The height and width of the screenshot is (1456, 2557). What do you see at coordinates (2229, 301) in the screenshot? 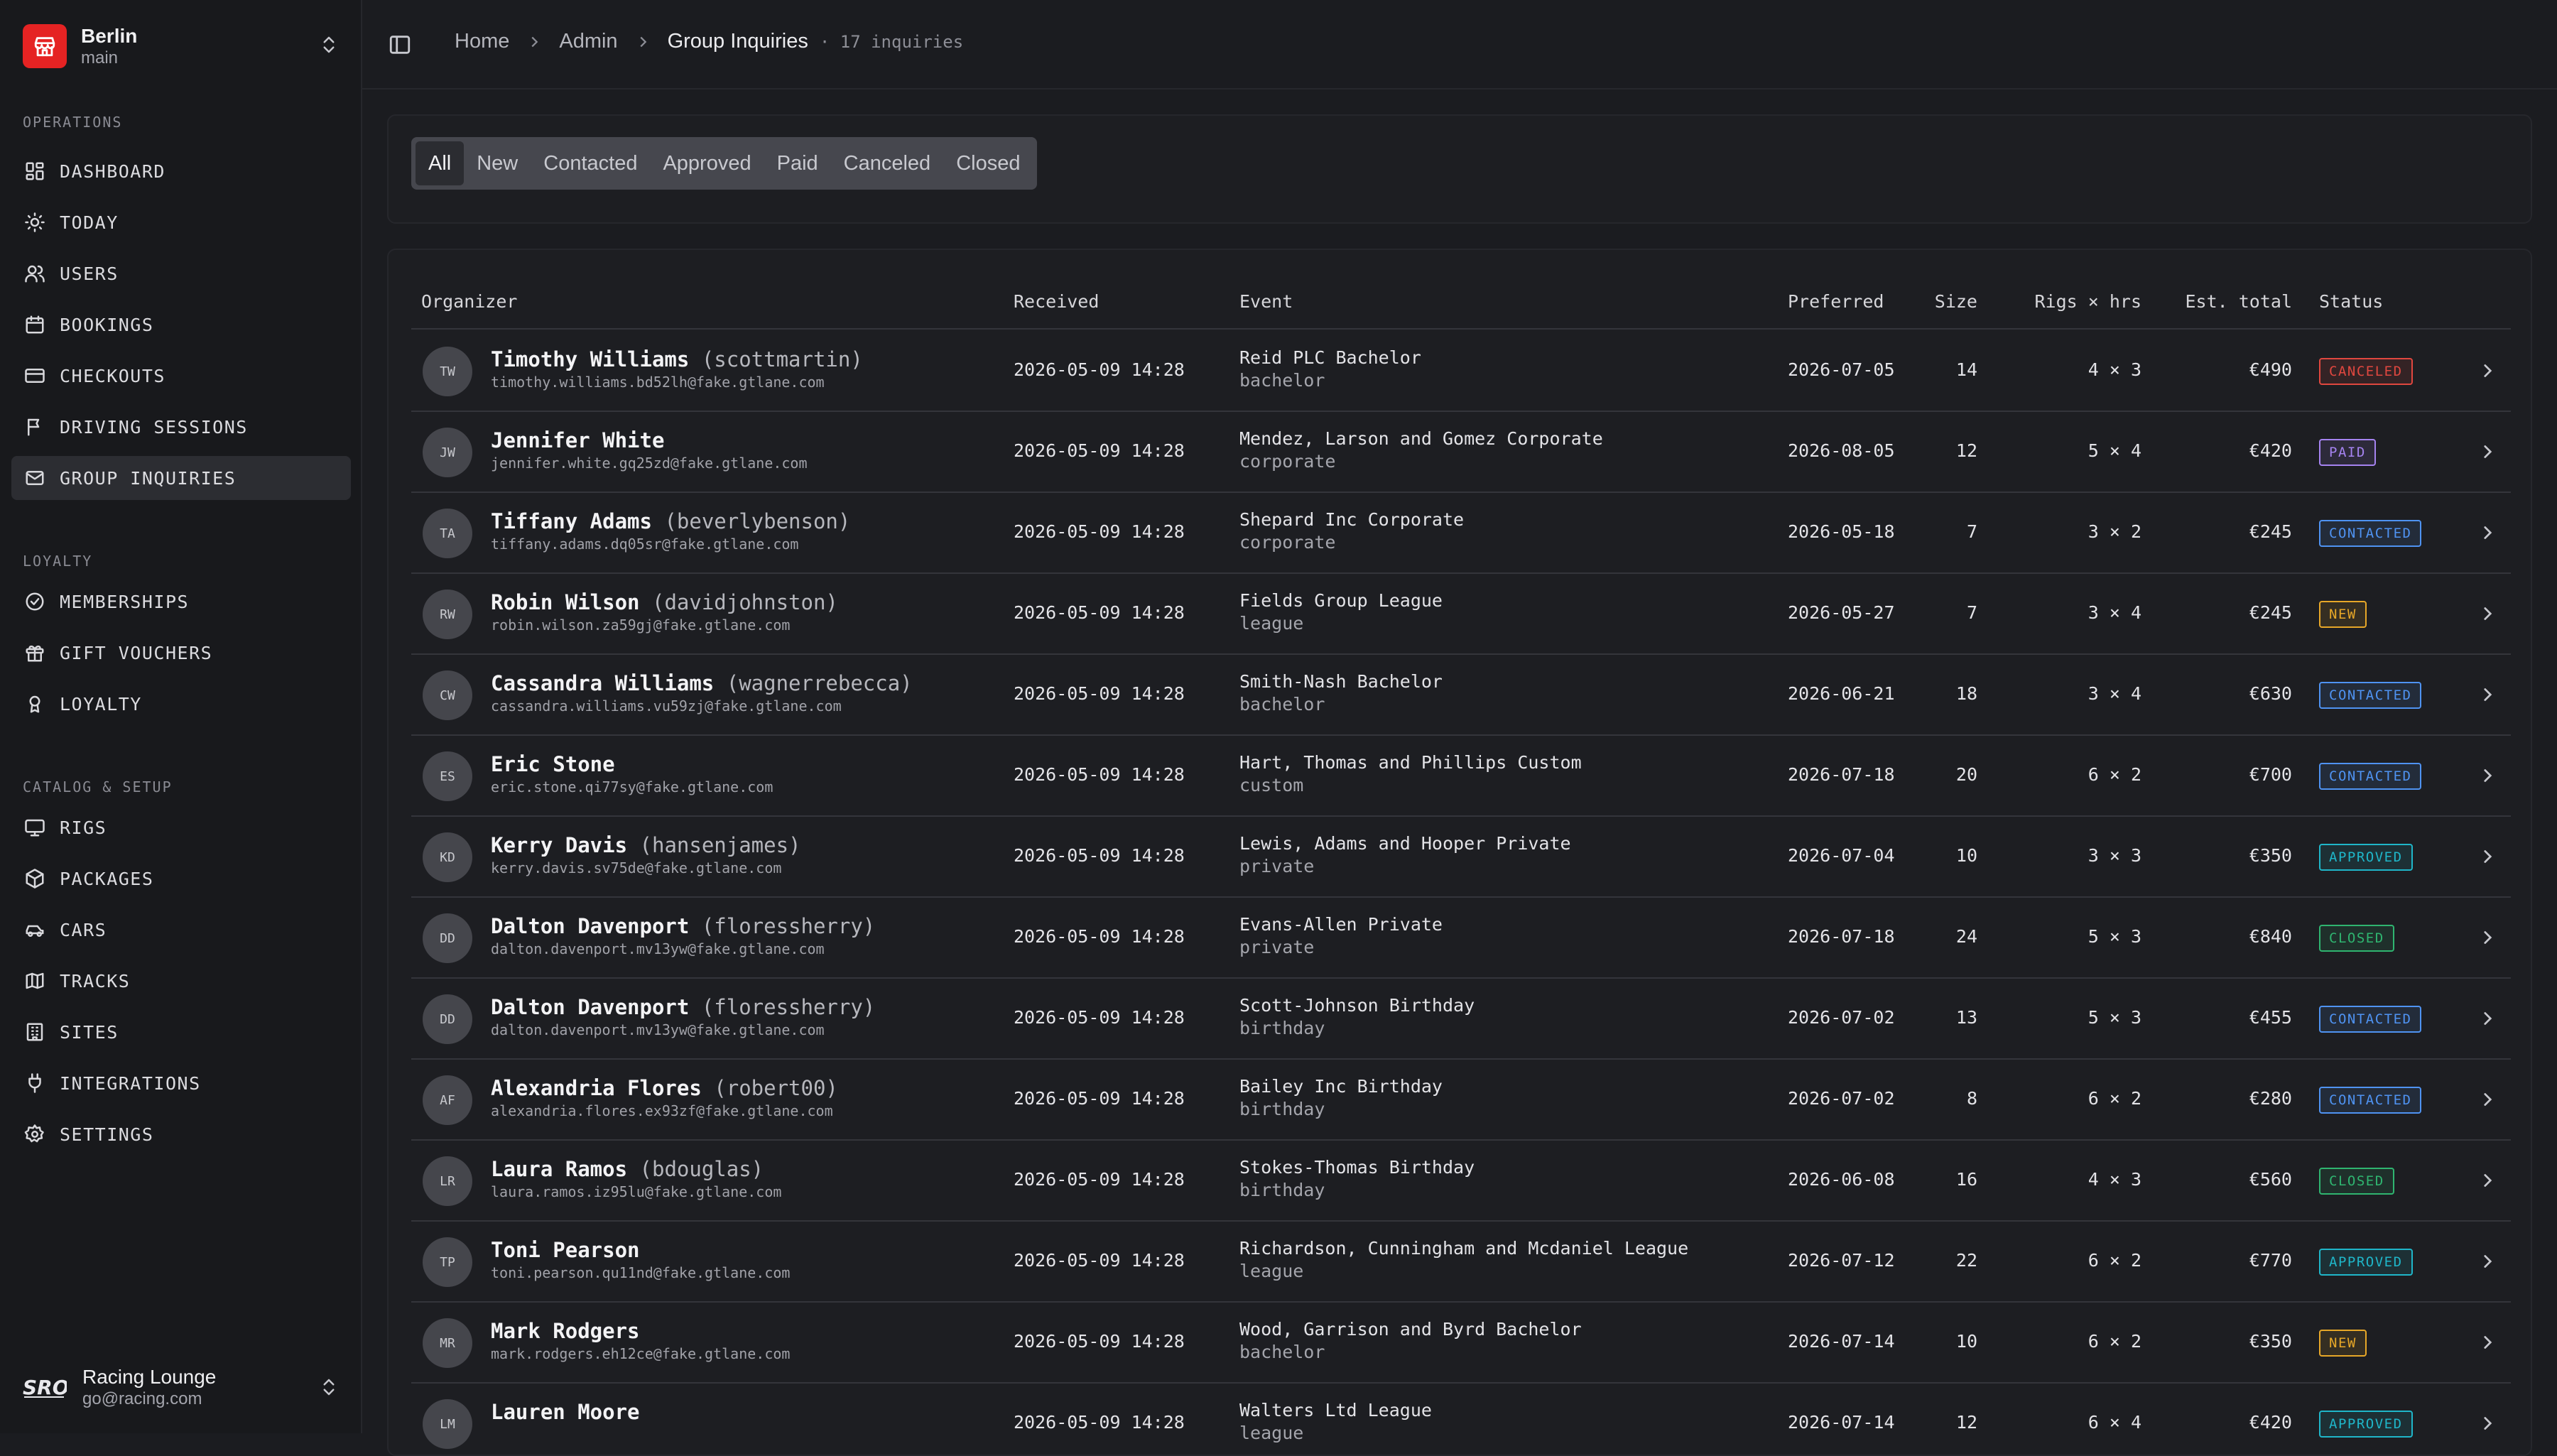
I see `col-est-total: Est. total` at bounding box center [2229, 301].